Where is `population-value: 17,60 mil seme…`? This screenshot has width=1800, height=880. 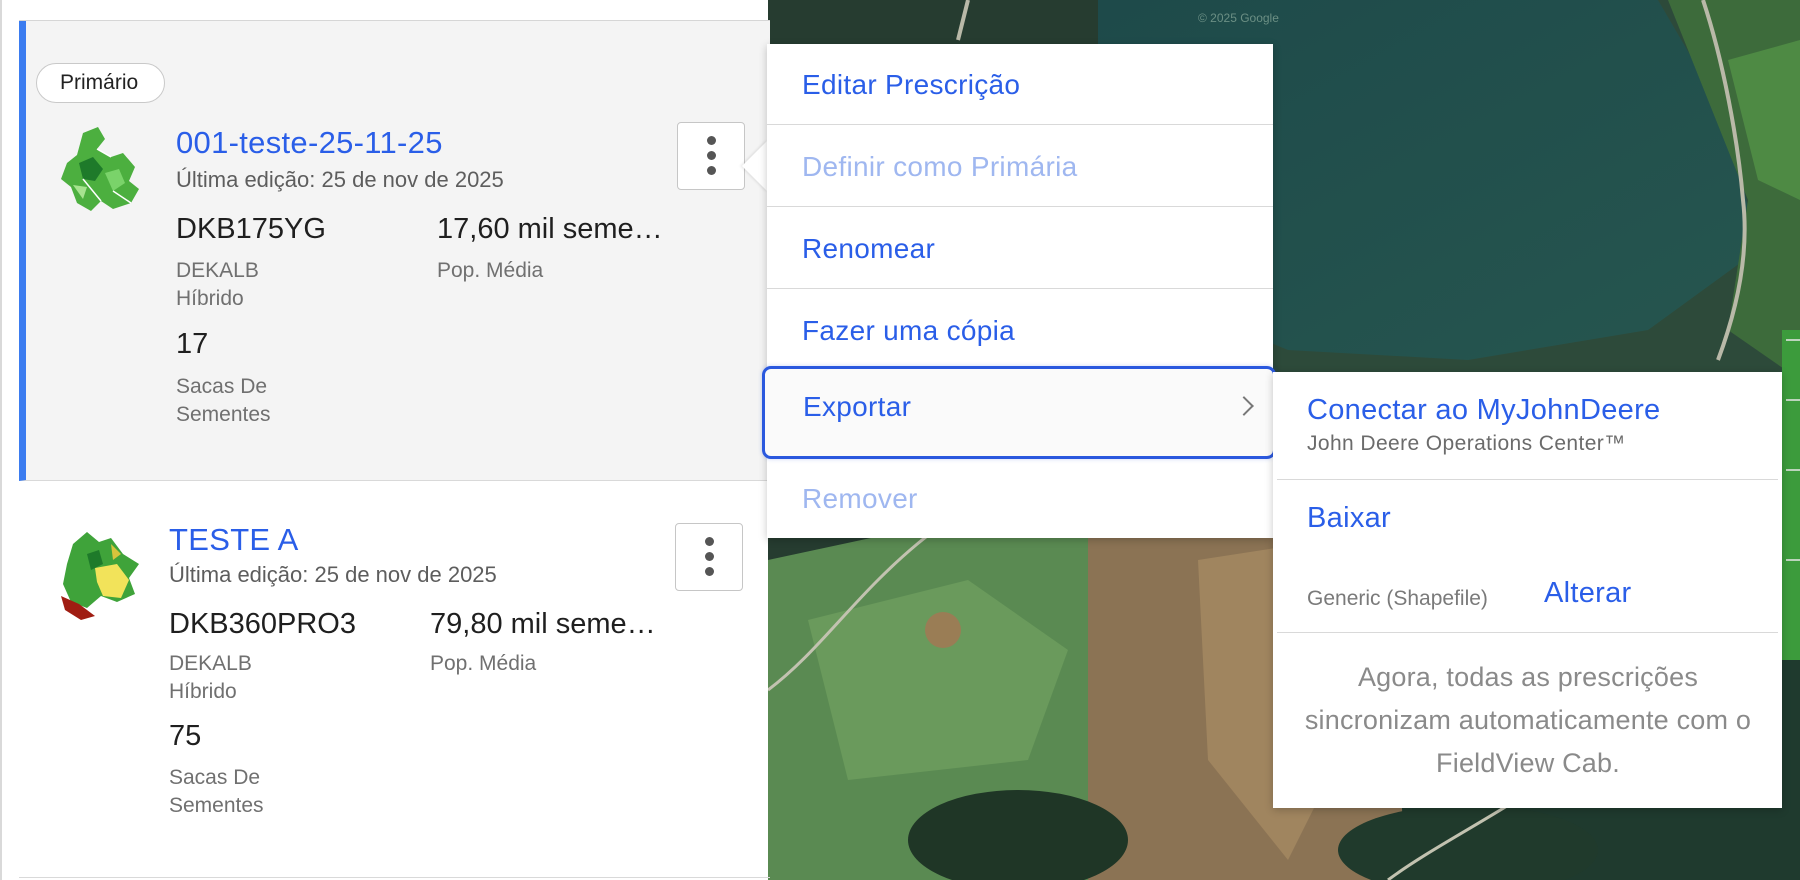
population-value: 17,60 mil seme… is located at coordinates (550, 229).